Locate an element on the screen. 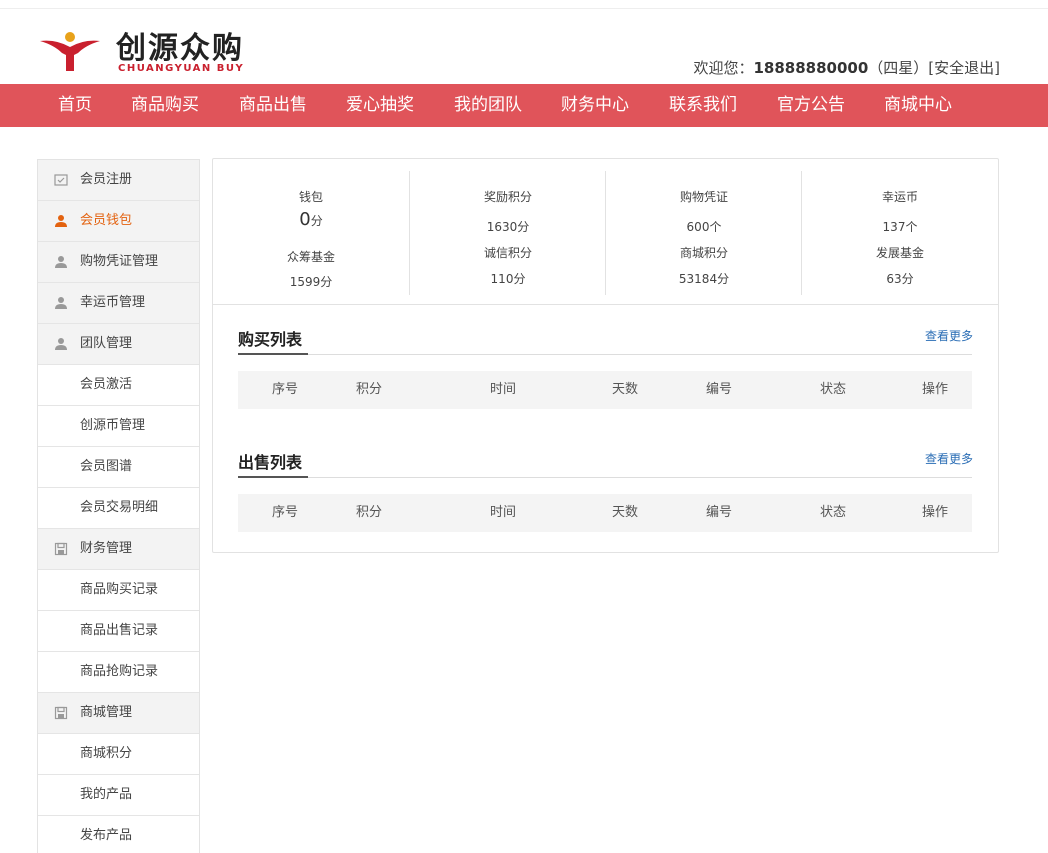 This screenshot has height=853, width=1048. stat-value: 1630分 is located at coordinates (508, 227).